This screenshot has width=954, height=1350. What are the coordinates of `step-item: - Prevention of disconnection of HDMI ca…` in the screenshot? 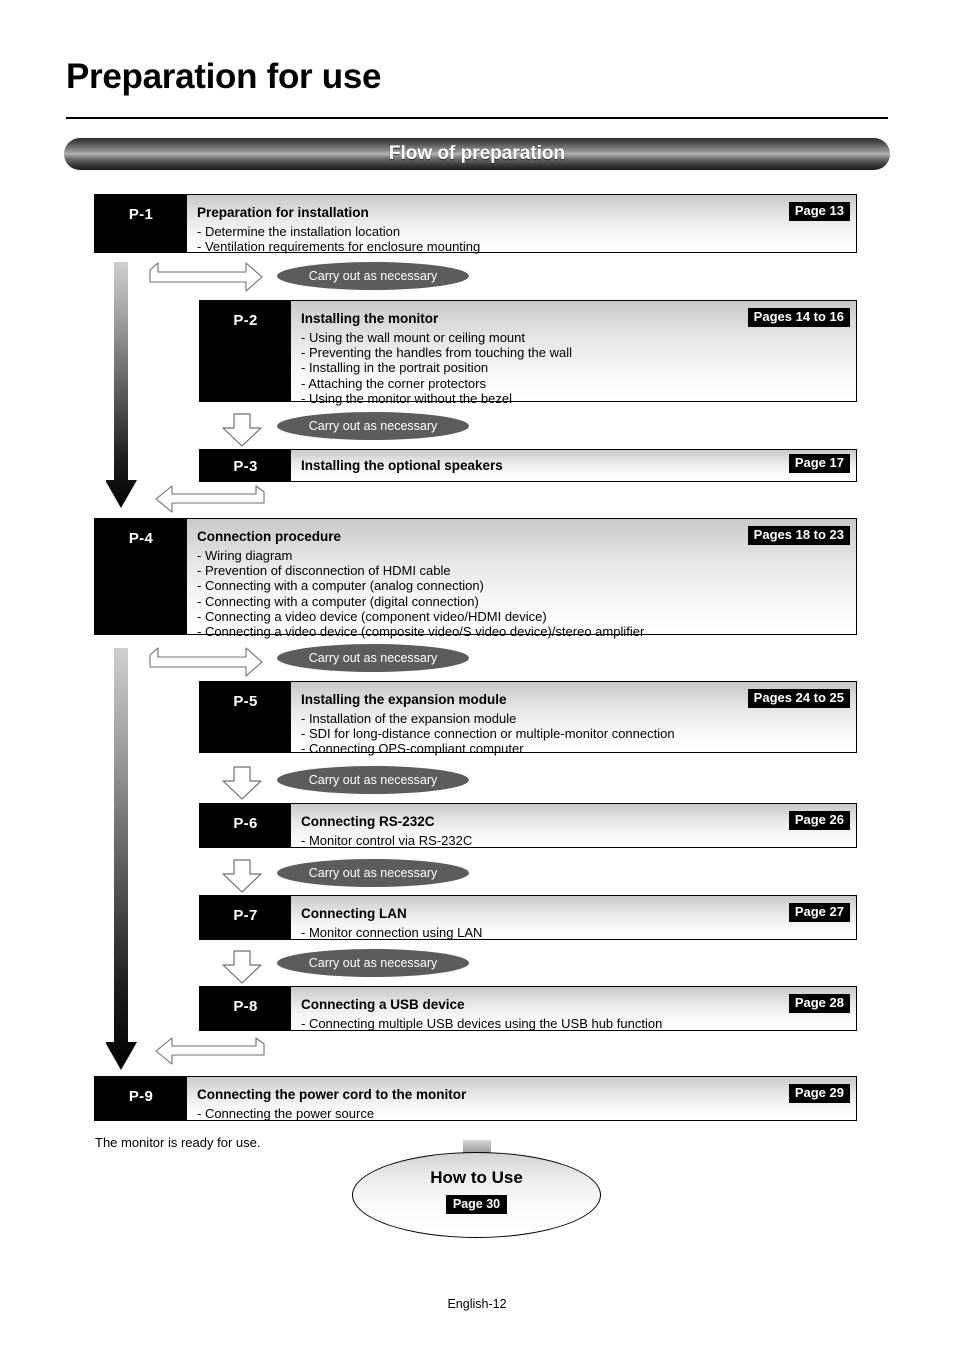 It's located at (324, 570).